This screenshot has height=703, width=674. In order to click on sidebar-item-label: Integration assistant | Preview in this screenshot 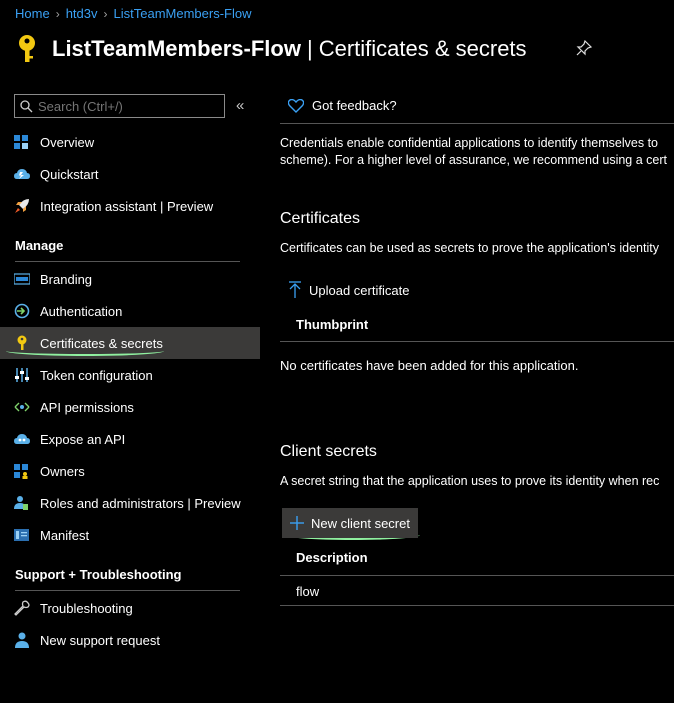, I will do `click(127, 206)`.